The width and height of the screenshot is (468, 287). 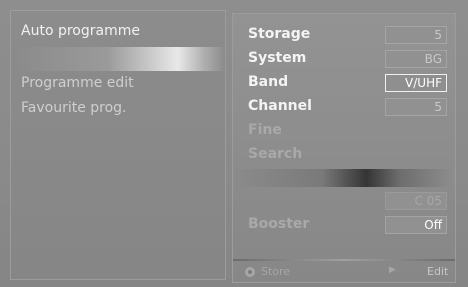 What do you see at coordinates (437, 271) in the screenshot?
I see `edit-label: Edit` at bounding box center [437, 271].